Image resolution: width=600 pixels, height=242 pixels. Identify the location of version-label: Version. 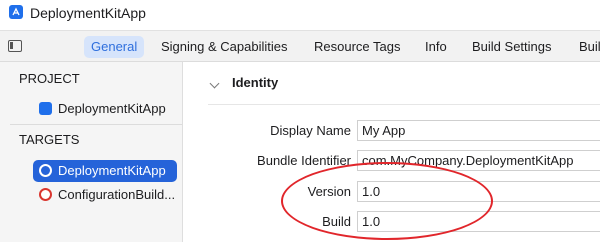
(329, 191).